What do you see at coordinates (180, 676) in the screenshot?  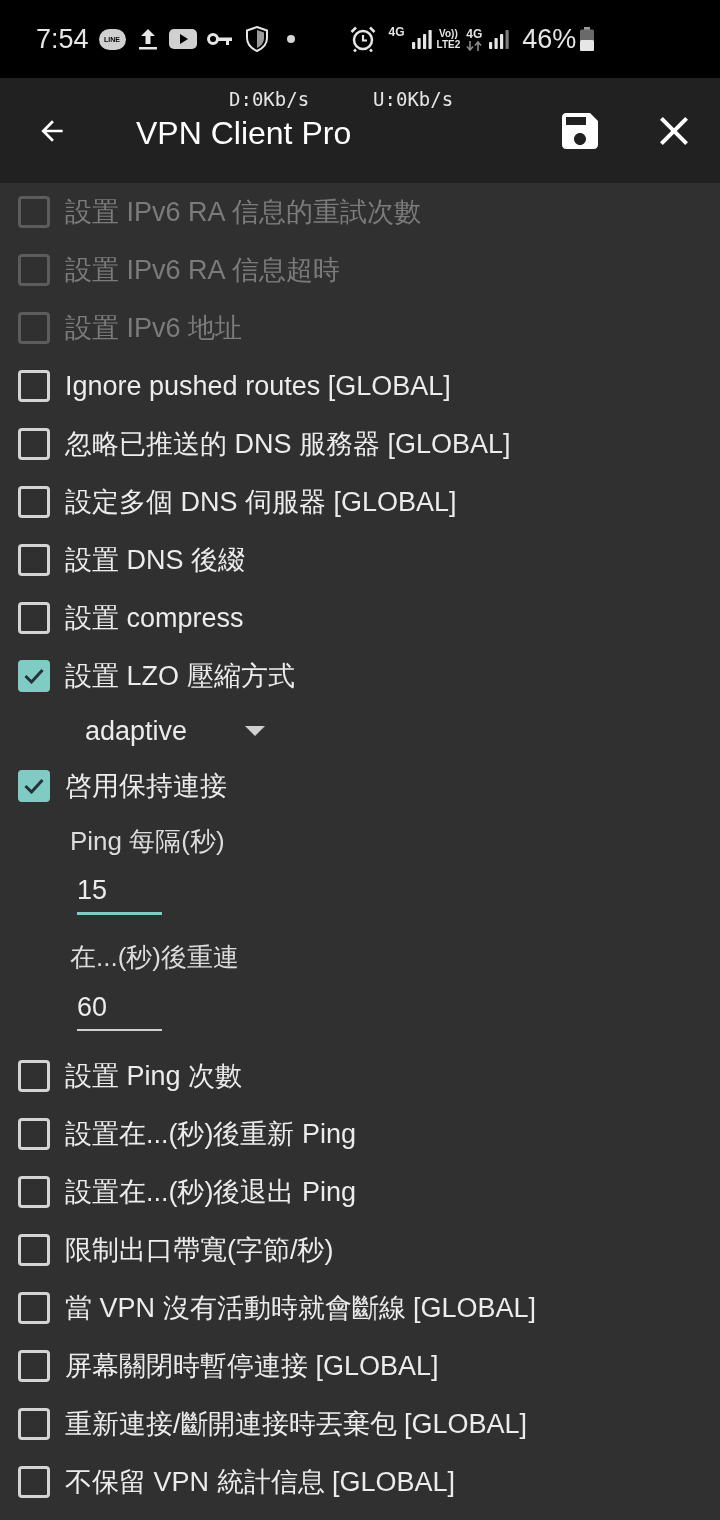 I see `option-label: 設置 LZO 壓縮方式` at bounding box center [180, 676].